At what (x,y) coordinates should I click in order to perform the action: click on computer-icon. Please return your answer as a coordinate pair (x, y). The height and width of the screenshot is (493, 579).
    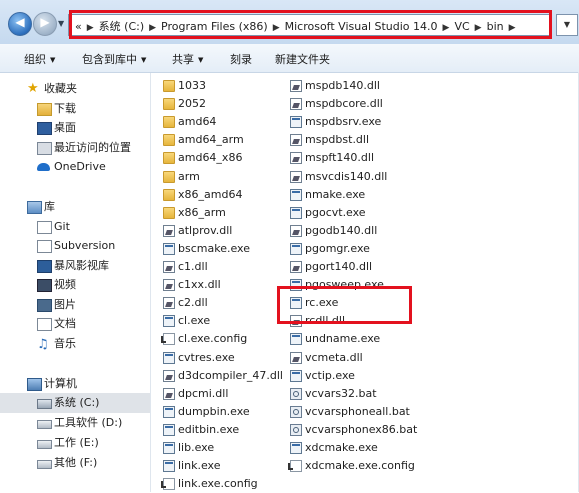
    Looking at the image, I should click on (34, 384).